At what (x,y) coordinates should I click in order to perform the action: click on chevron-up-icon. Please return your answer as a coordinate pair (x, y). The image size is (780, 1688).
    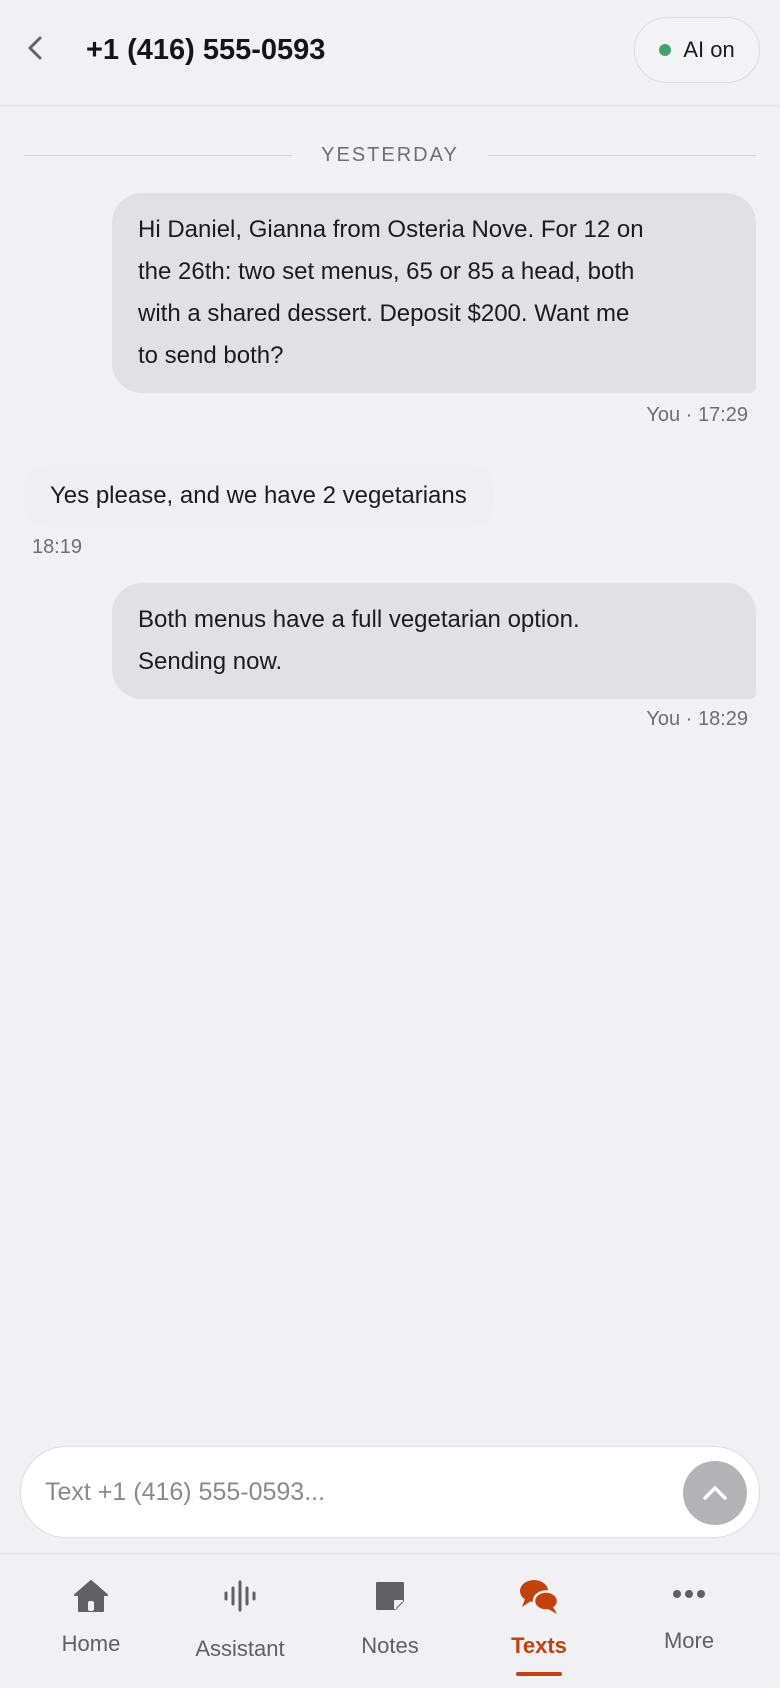
    Looking at the image, I should click on (715, 1493).